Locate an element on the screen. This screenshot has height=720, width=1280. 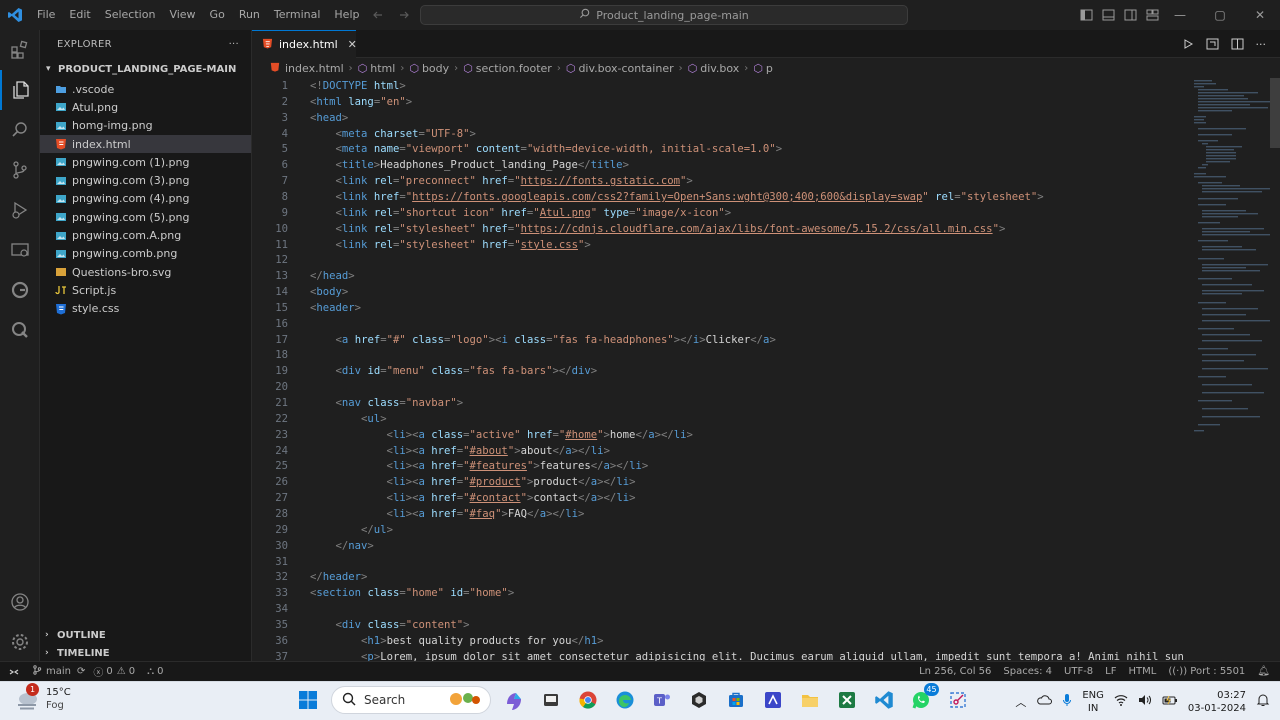
settings-gear-icon is located at coordinates (20, 642).